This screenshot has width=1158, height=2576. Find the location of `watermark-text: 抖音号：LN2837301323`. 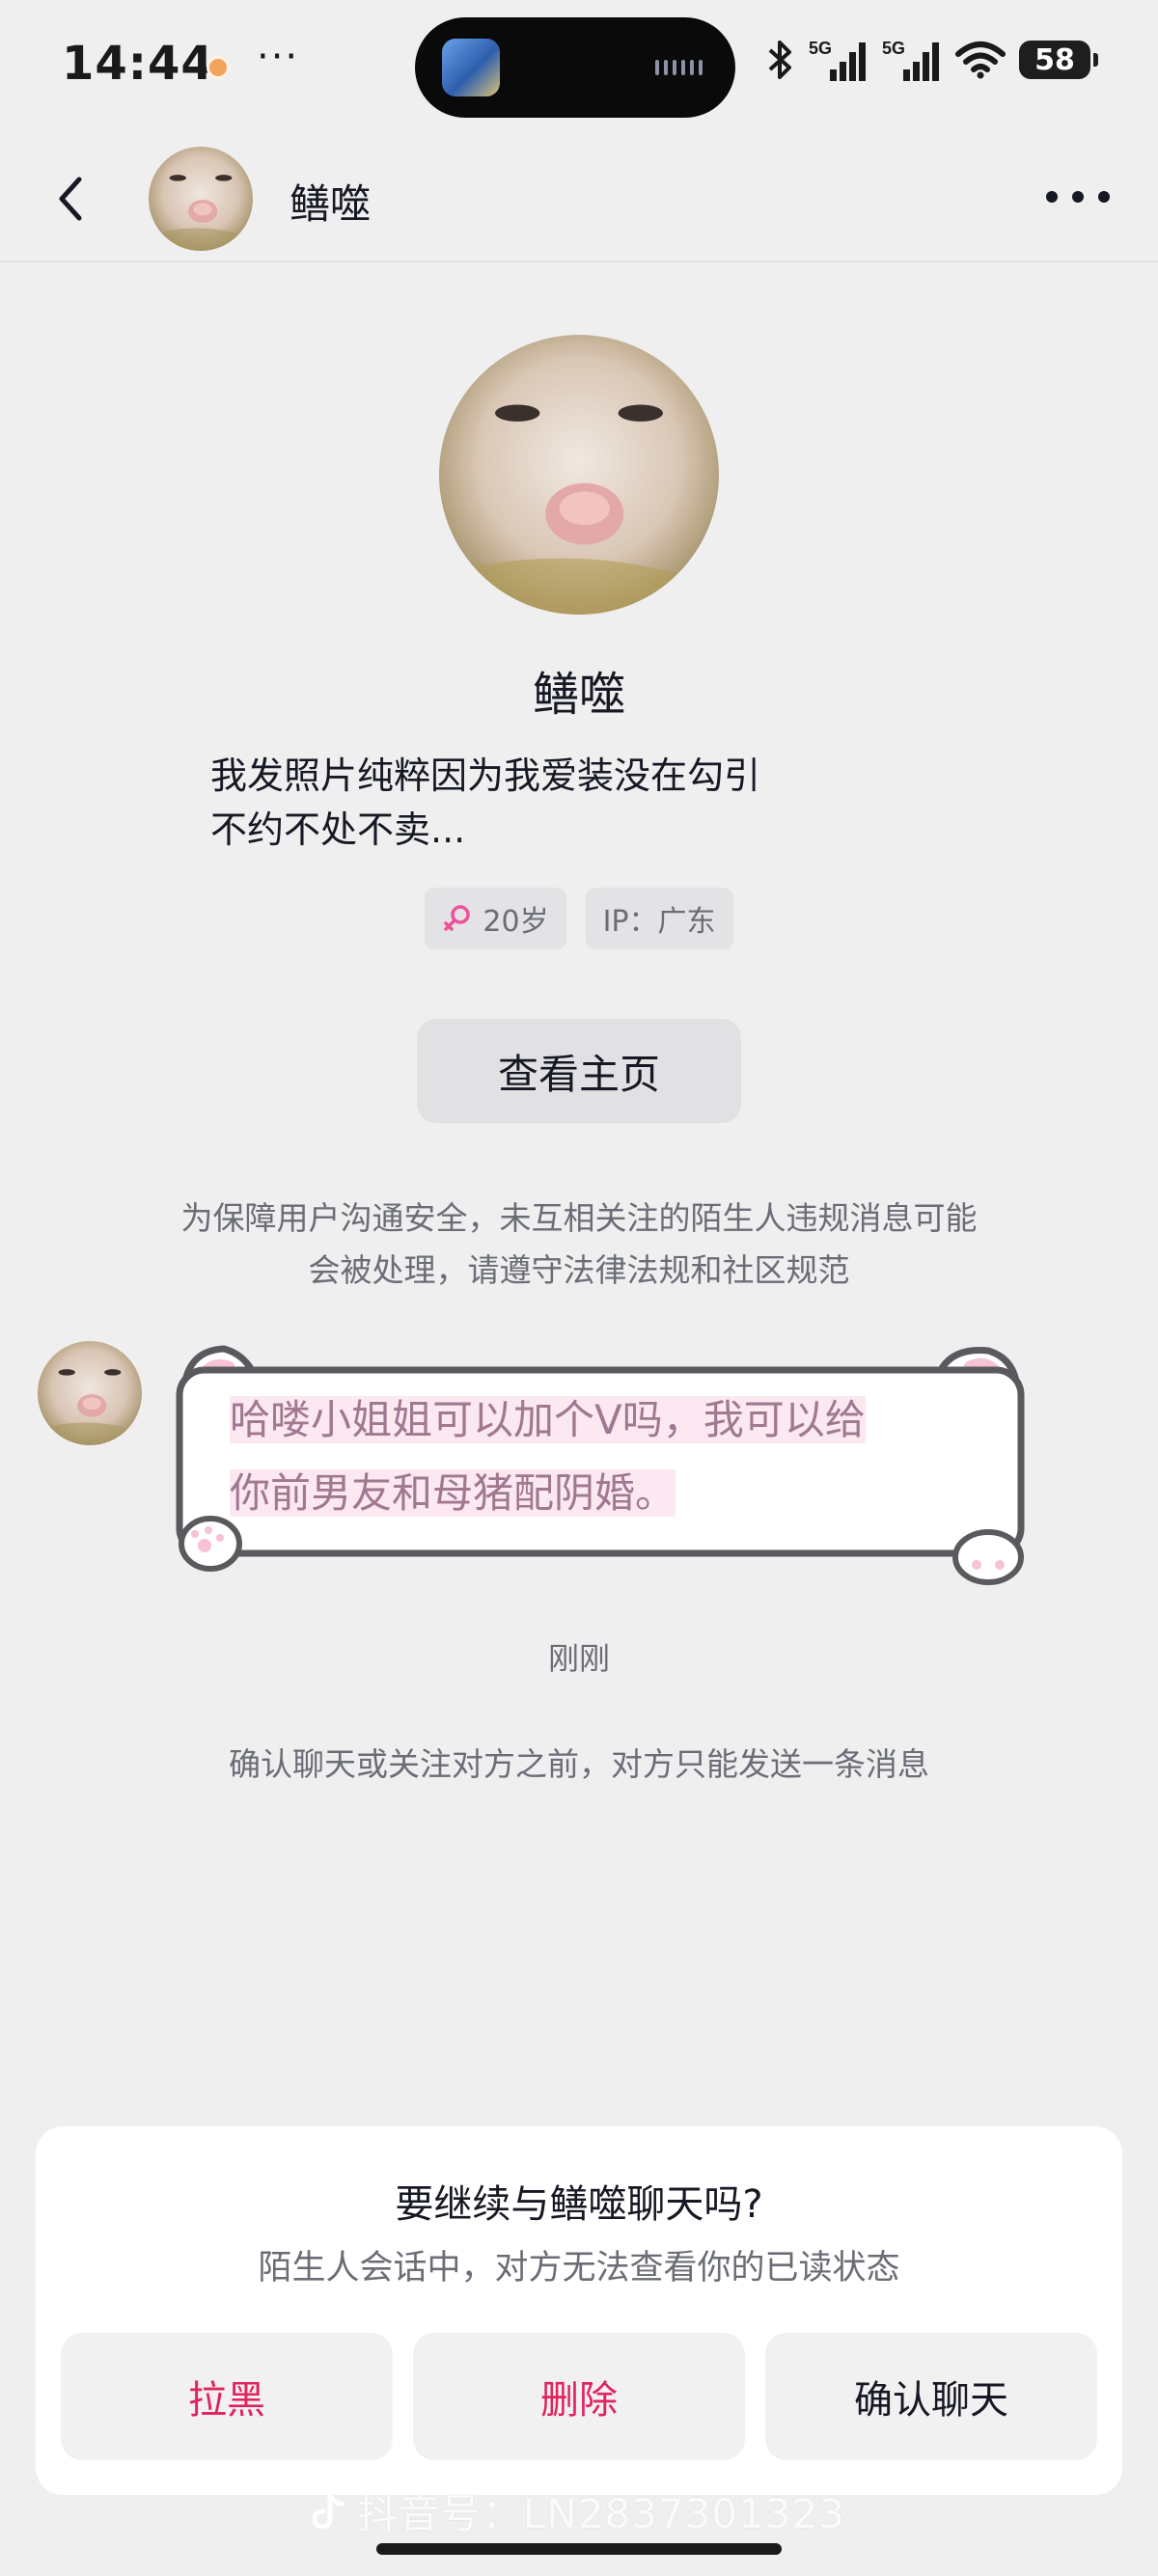

watermark-text: 抖音号：LN2837301323 is located at coordinates (601, 2514).